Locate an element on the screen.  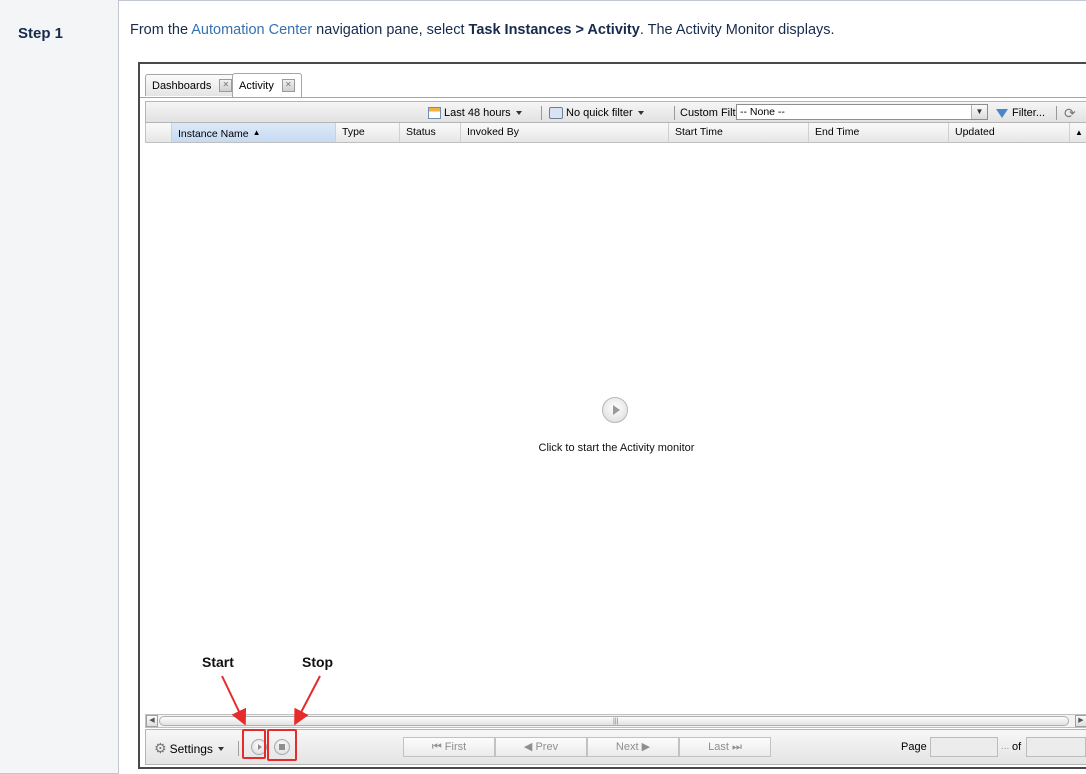
last-page-icon: ⏭ is located at coordinates (736, 747).